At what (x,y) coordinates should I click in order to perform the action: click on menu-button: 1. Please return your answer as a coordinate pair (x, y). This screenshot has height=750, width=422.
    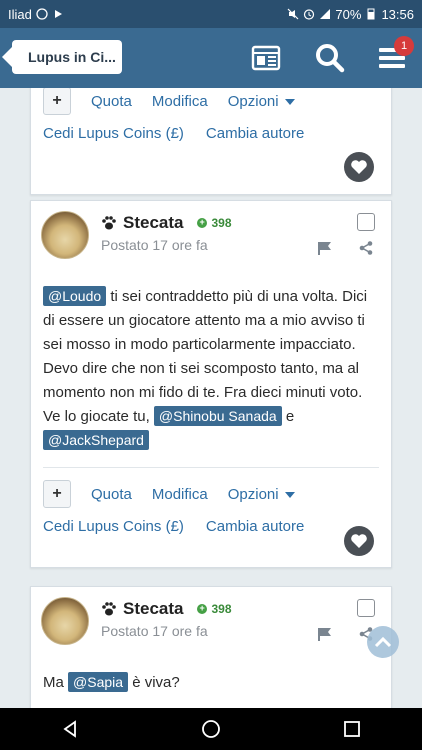
    Looking at the image, I should click on (395, 55).